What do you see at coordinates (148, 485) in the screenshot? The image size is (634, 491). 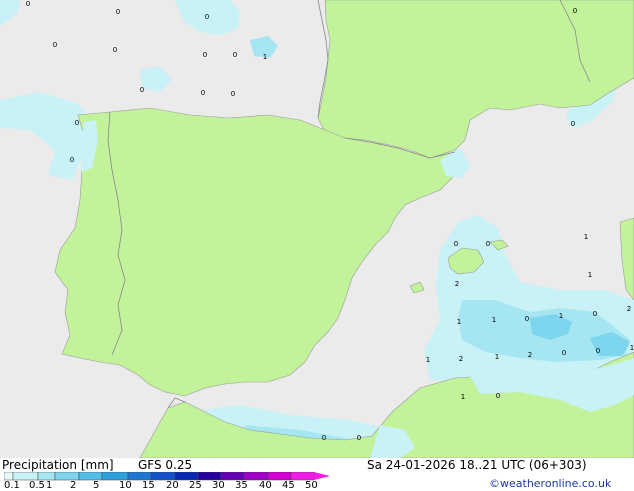 I see `legend-tick-label: 15` at bounding box center [148, 485].